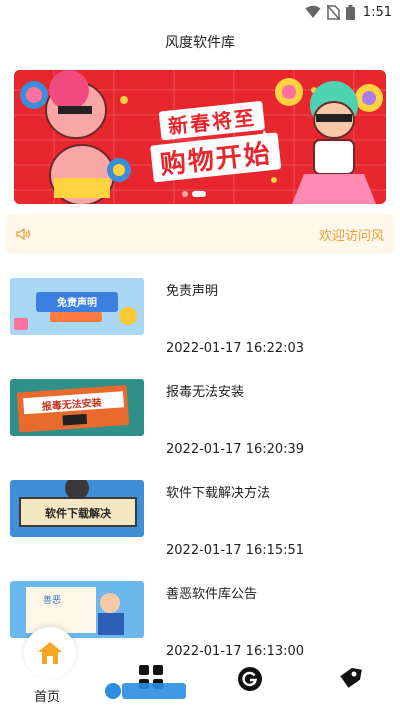 The image size is (400, 711). What do you see at coordinates (78, 513) in the screenshot?
I see `thumb-text: 软件下载解决` at bounding box center [78, 513].